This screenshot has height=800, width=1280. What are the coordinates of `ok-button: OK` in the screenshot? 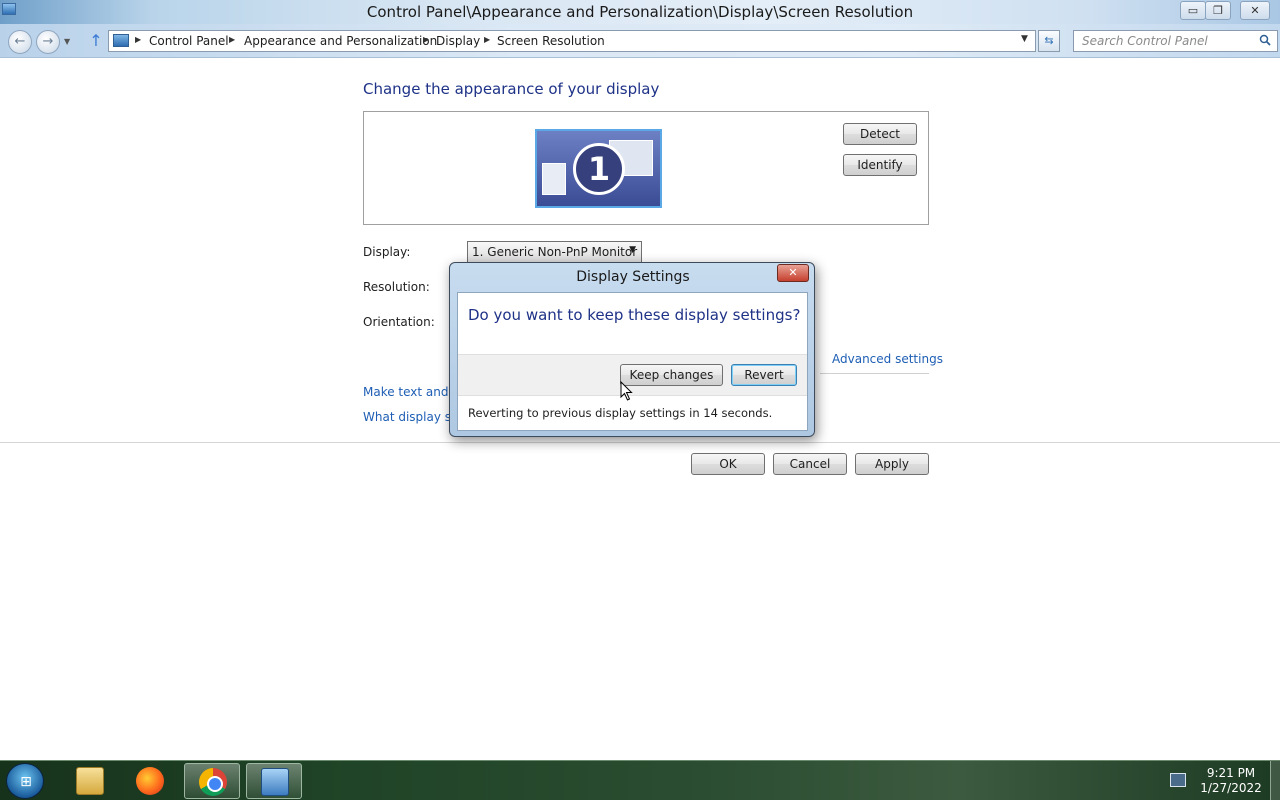 It's located at (728, 464).